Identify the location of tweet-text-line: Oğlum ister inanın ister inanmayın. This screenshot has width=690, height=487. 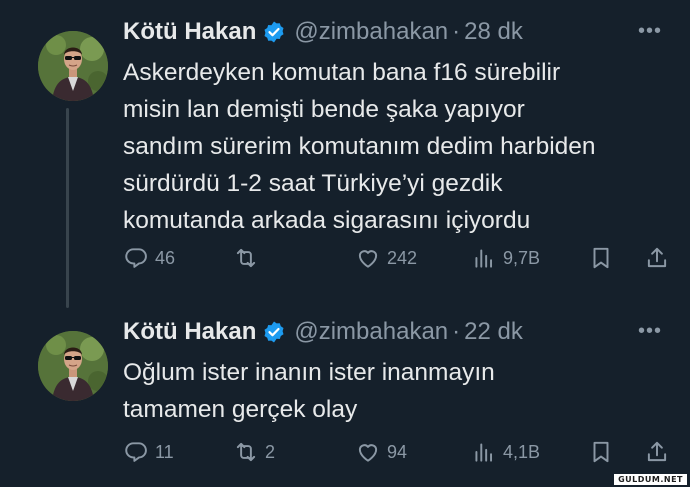
(309, 372).